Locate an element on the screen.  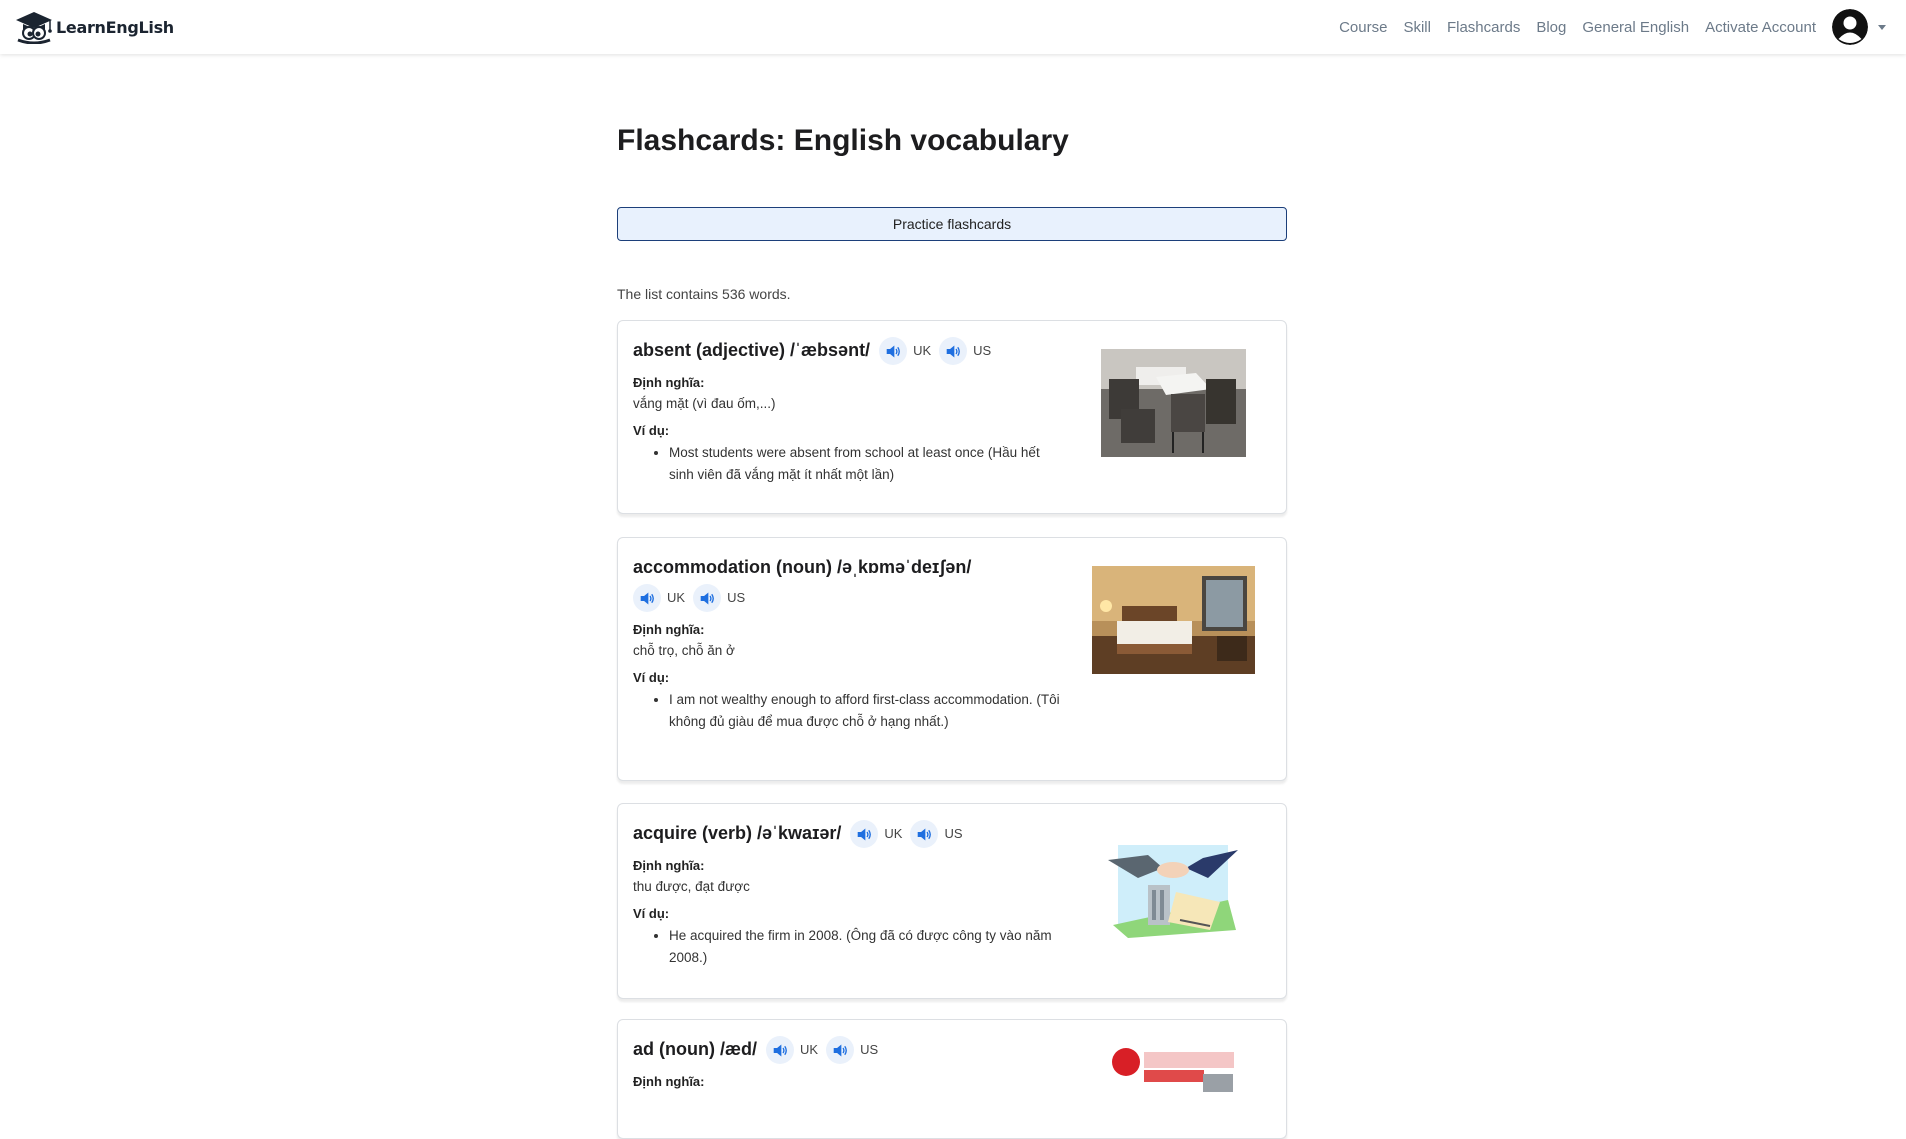
word-headword: absent (adjective) /ˈæbsənt/ UK US is located at coordinates (848, 350).